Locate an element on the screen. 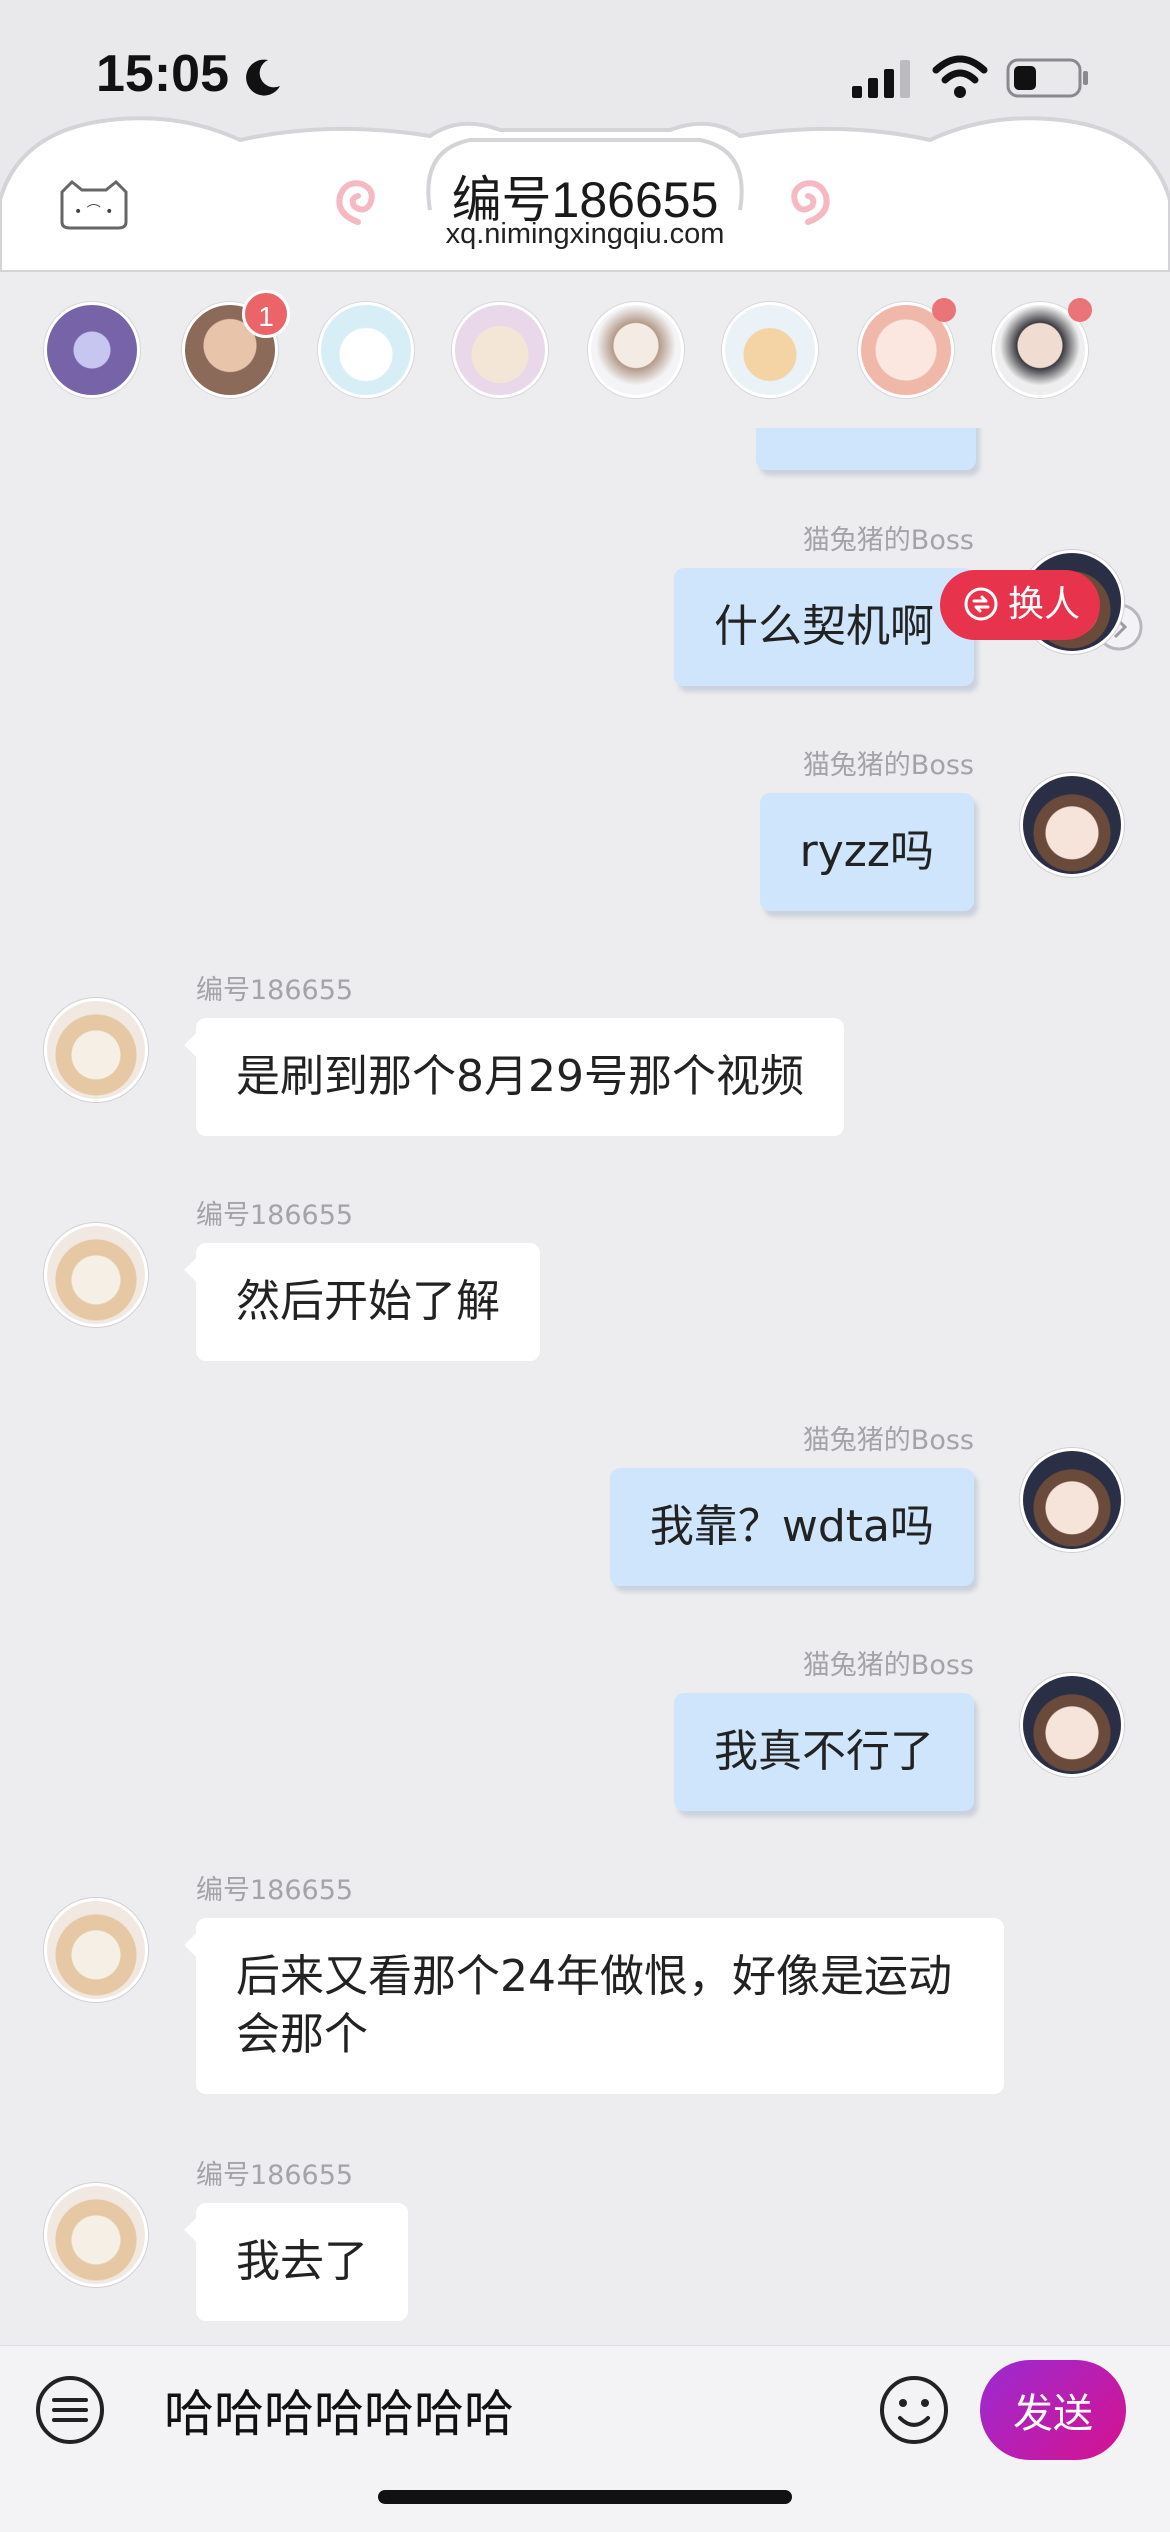  contact-avatar-planet is located at coordinates (92, 350).